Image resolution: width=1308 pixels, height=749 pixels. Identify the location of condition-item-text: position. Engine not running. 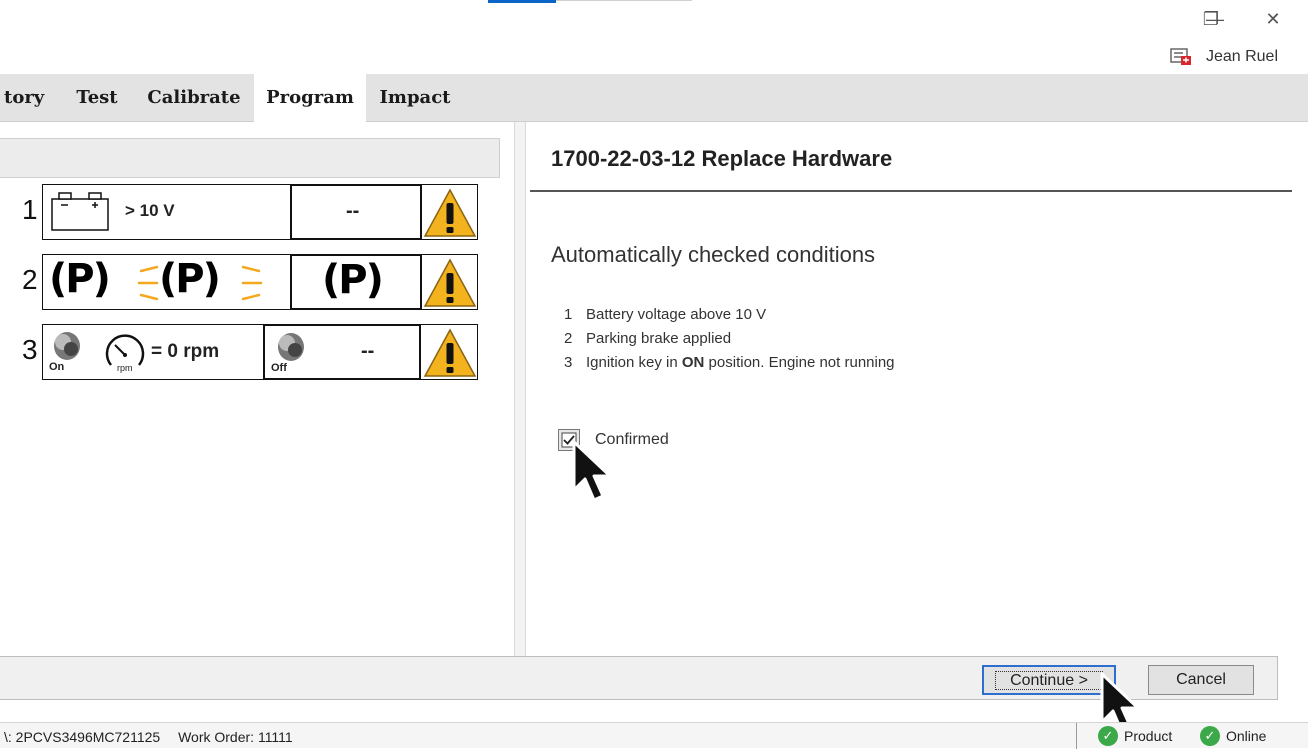
(799, 362).